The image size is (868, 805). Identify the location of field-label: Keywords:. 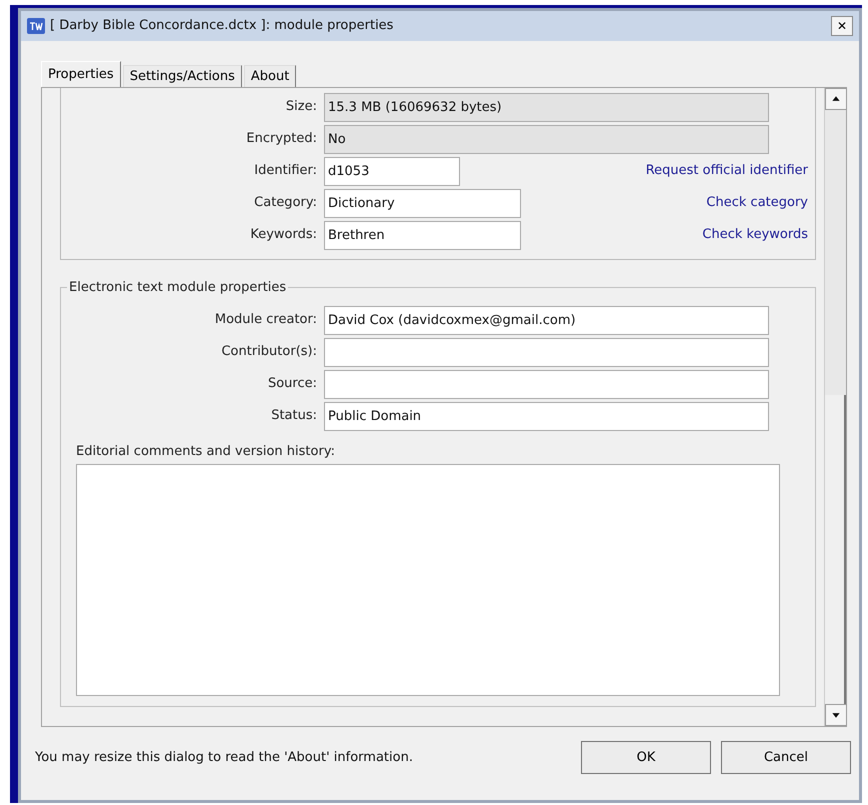
(283, 235).